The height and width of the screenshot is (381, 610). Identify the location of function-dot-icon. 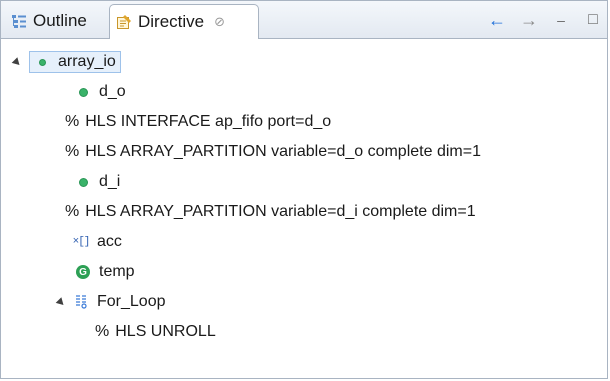
(42, 62).